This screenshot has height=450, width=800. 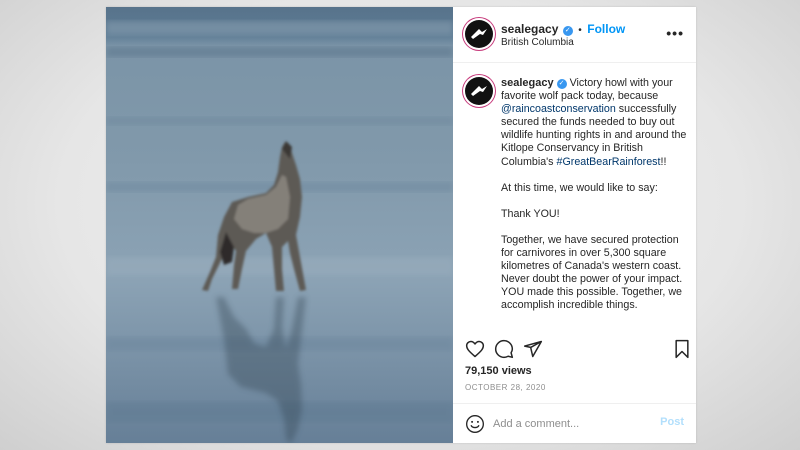 I want to click on caption-text: !!, so click(x=663, y=161).